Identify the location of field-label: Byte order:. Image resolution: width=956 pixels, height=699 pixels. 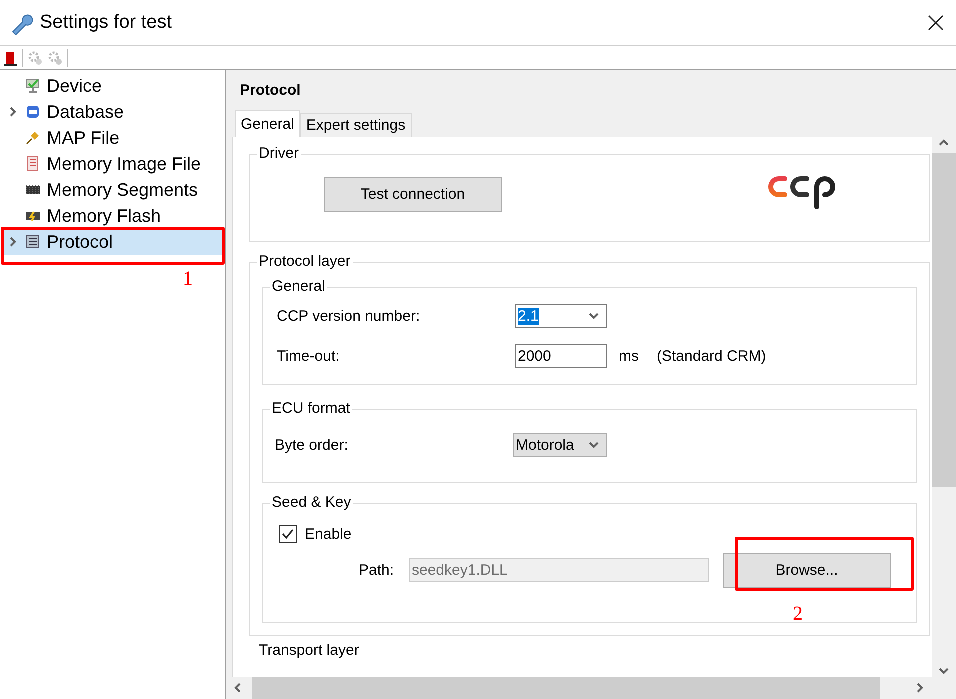
(312, 445).